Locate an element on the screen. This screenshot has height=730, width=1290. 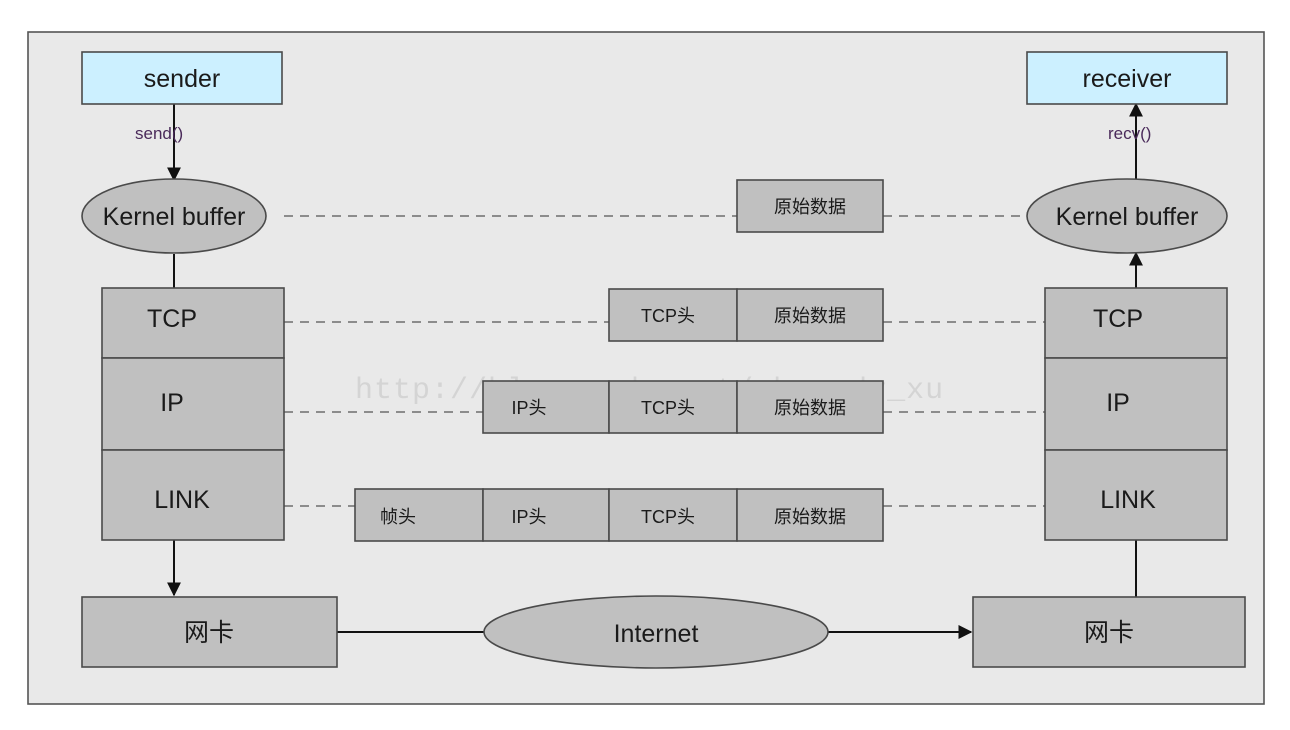
kernel-buffer-sender: Kernel buffer is located at coordinates (174, 216).